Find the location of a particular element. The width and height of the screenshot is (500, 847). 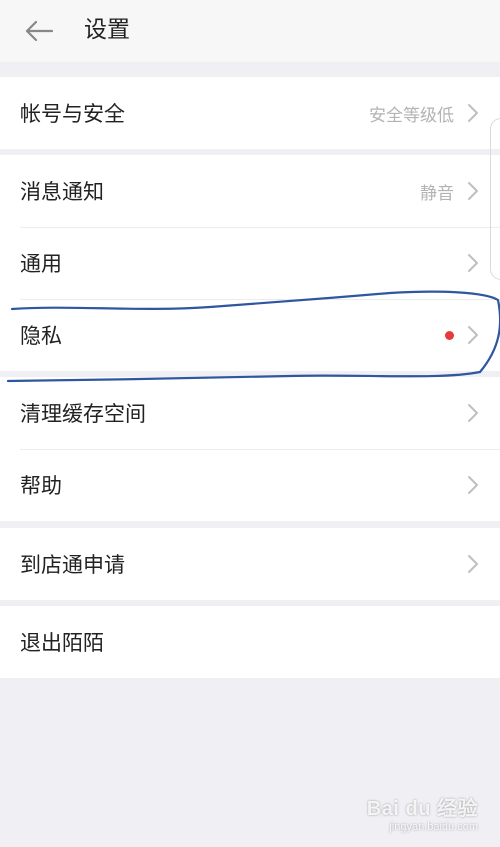

settings-item-store-application: 到店通申请 is located at coordinates (250, 564).